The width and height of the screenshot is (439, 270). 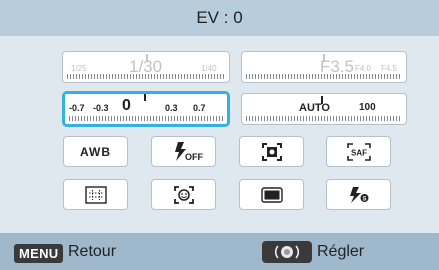 I want to click on face-detect-button, so click(x=183, y=194).